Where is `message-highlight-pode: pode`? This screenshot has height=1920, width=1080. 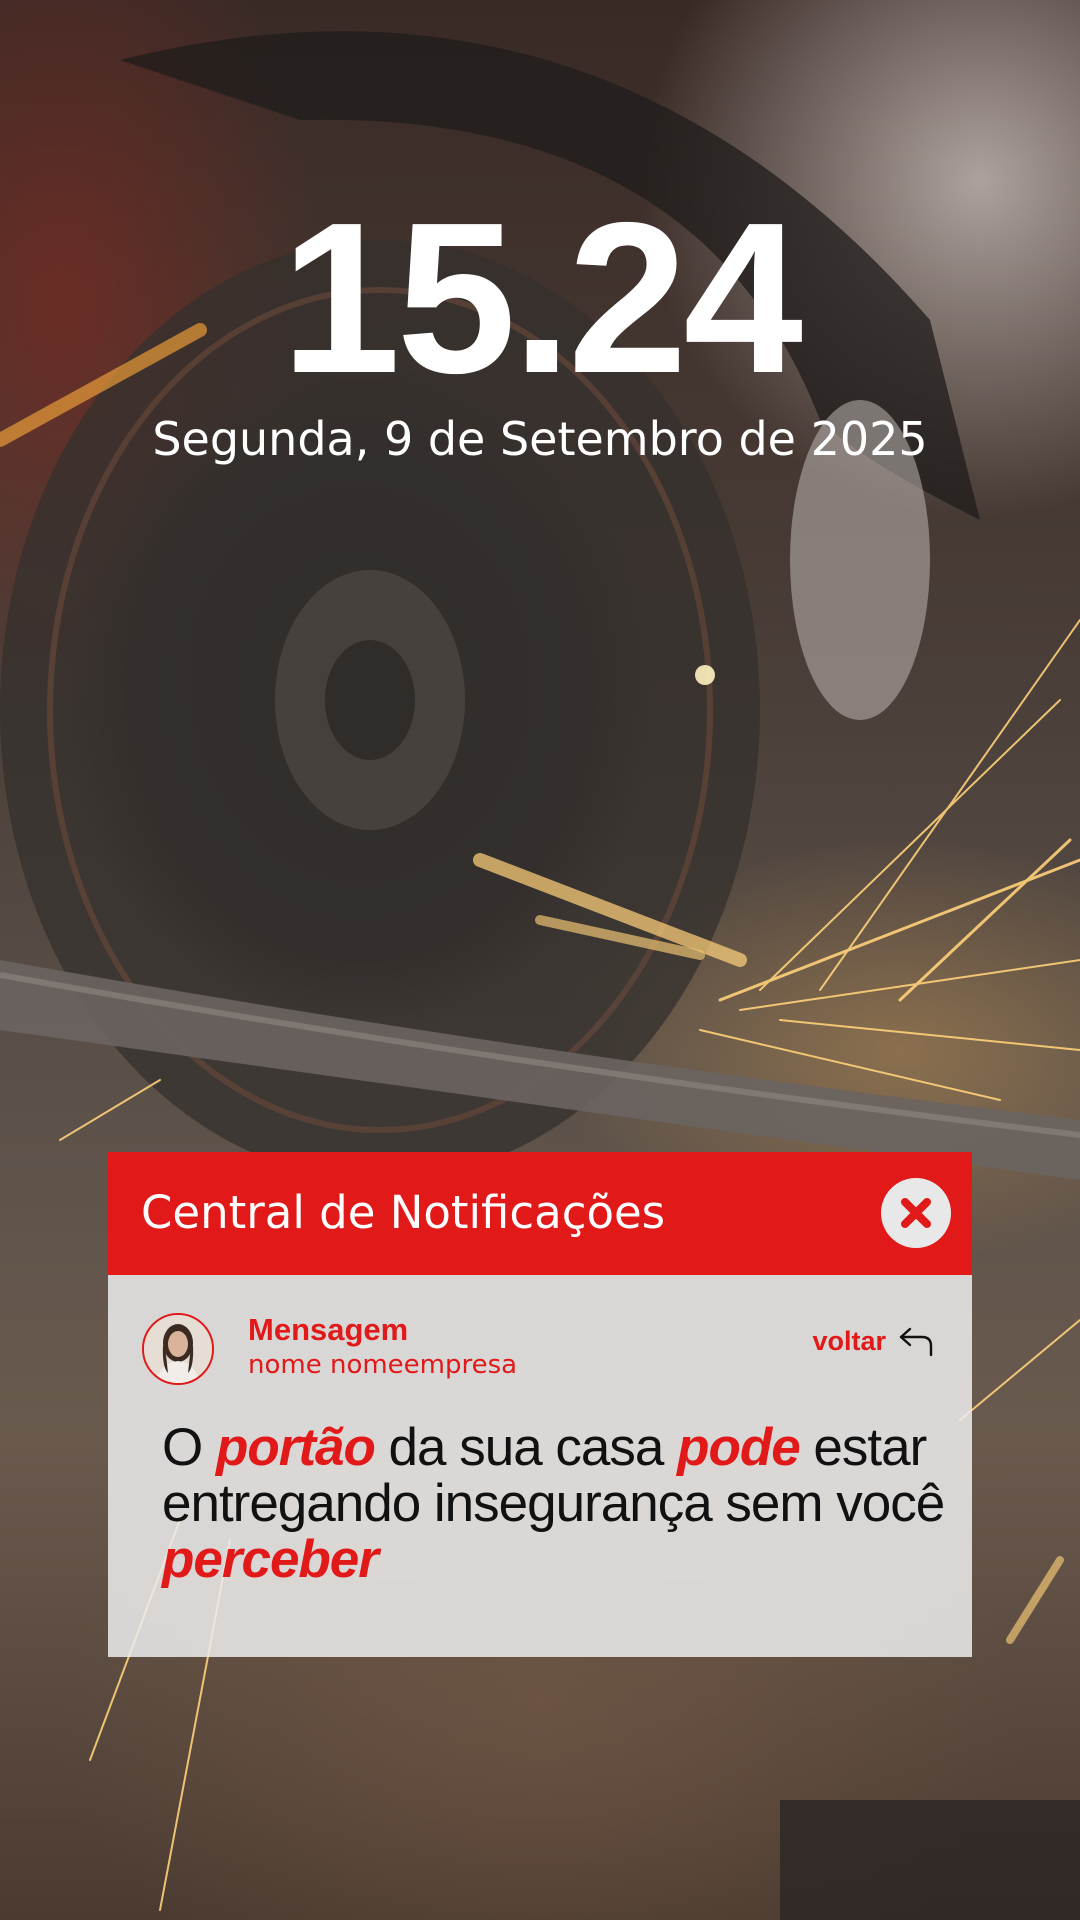
message-highlight-pode: pode is located at coordinates (739, 1447).